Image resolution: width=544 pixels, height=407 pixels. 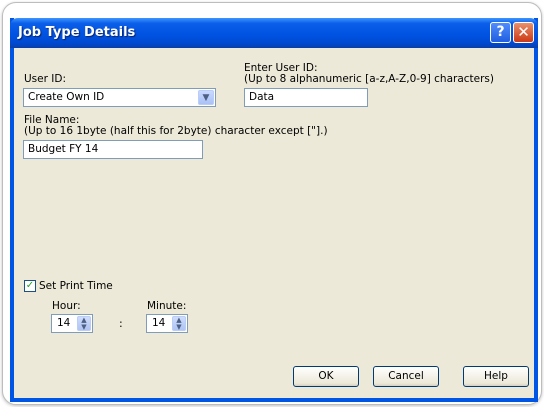 What do you see at coordinates (64, 323) in the screenshot?
I see `hour-value: 14` at bounding box center [64, 323].